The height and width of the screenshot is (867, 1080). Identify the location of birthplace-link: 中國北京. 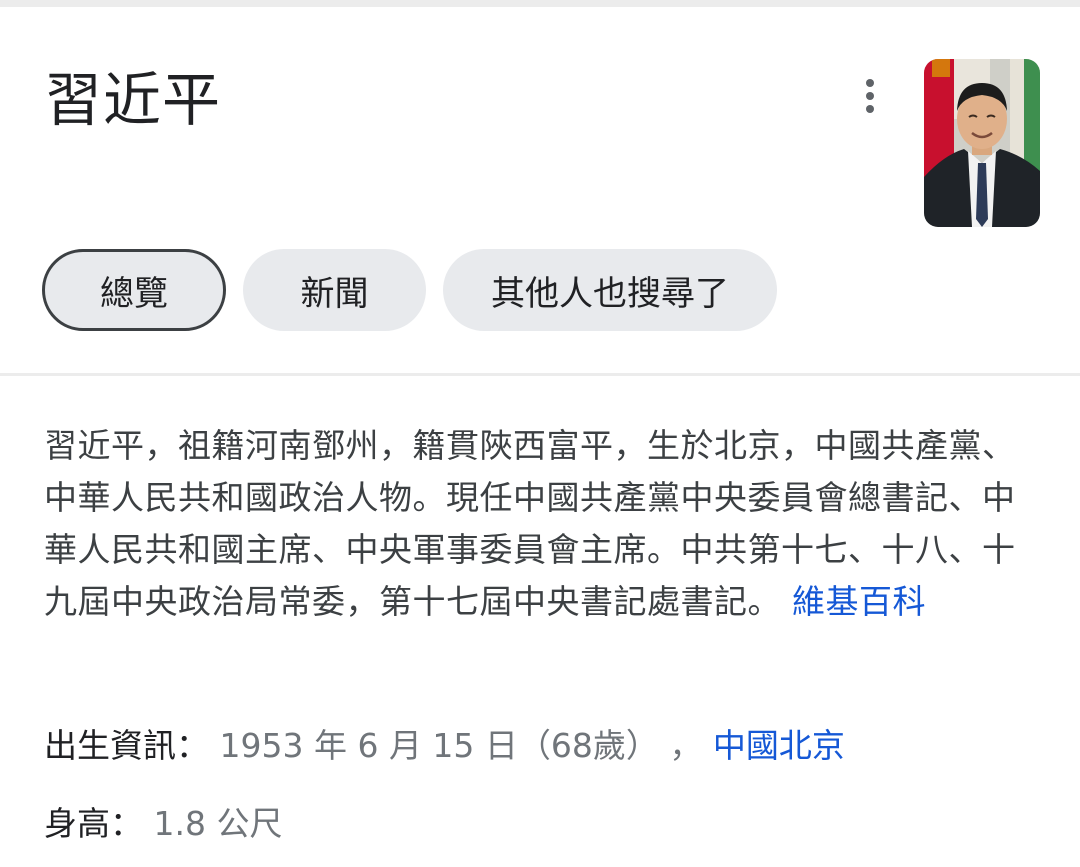
(779, 745).